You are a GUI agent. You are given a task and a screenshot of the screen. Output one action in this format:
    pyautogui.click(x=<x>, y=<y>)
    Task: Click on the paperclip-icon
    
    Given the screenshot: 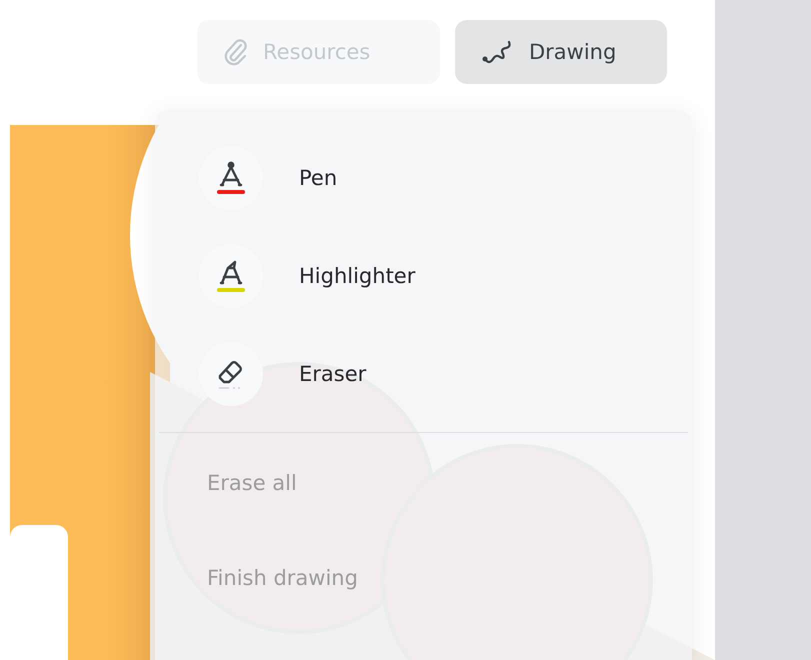 What is the action you would take?
    pyautogui.click(x=236, y=52)
    